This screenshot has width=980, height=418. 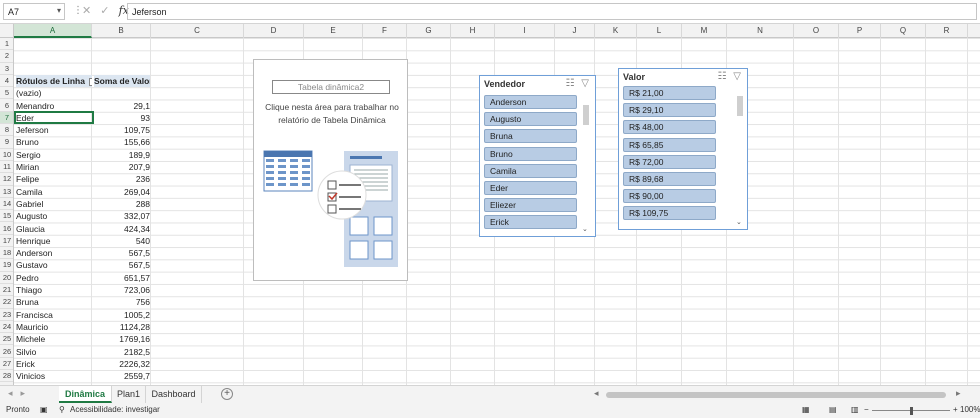 What do you see at coordinates (54, 278) in the screenshot?
I see `row-label-cell: Pedro` at bounding box center [54, 278].